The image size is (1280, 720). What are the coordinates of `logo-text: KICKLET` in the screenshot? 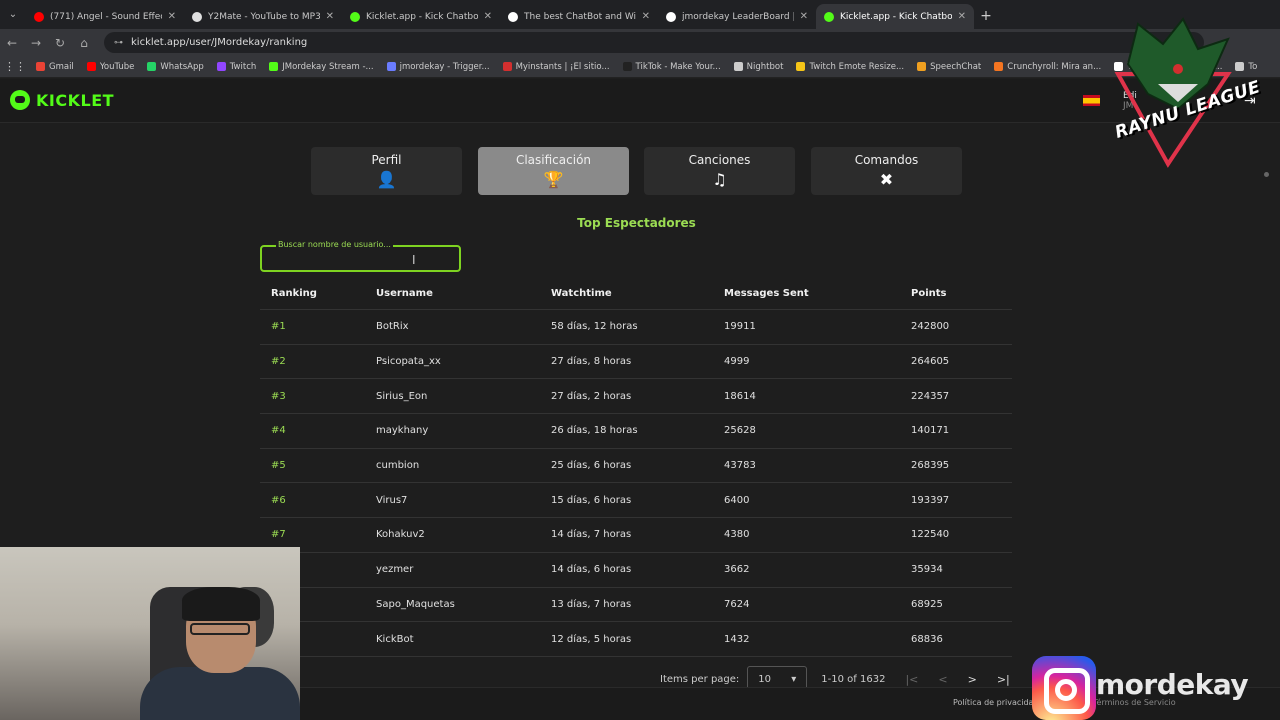 It's located at (75, 100).